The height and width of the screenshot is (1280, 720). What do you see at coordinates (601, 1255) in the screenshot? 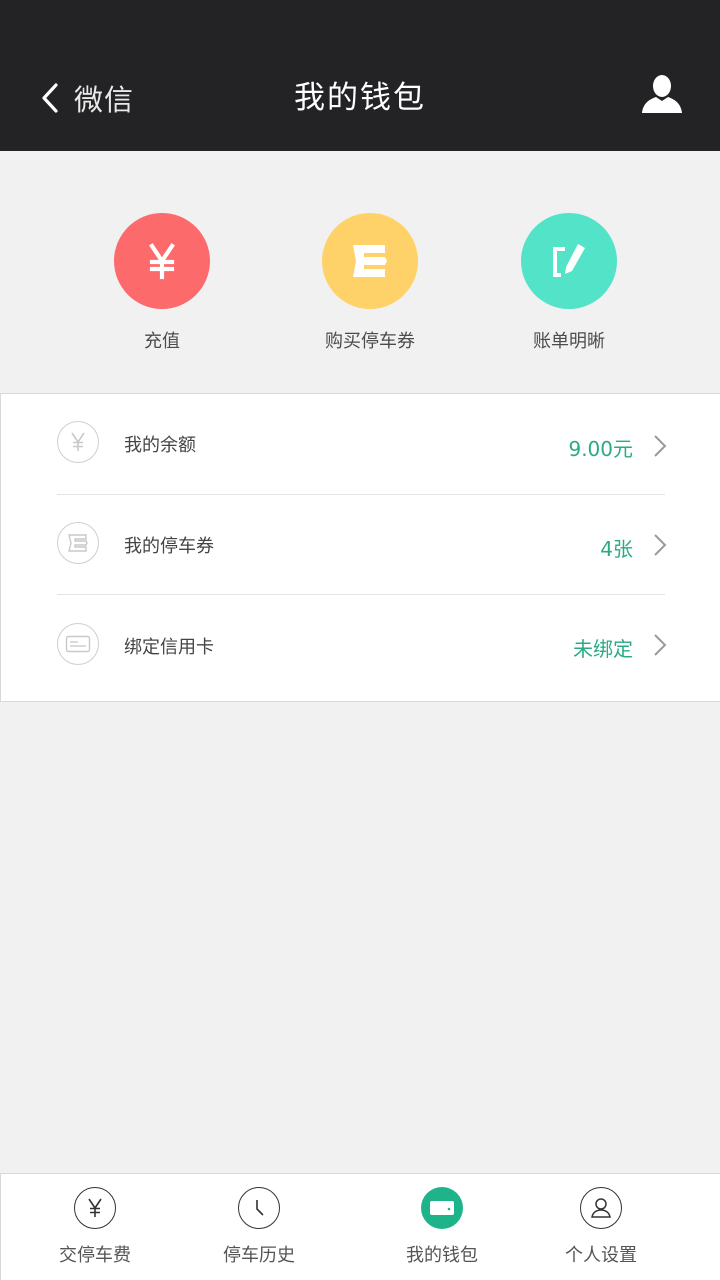
I see `tab-label: 个人设置` at bounding box center [601, 1255].